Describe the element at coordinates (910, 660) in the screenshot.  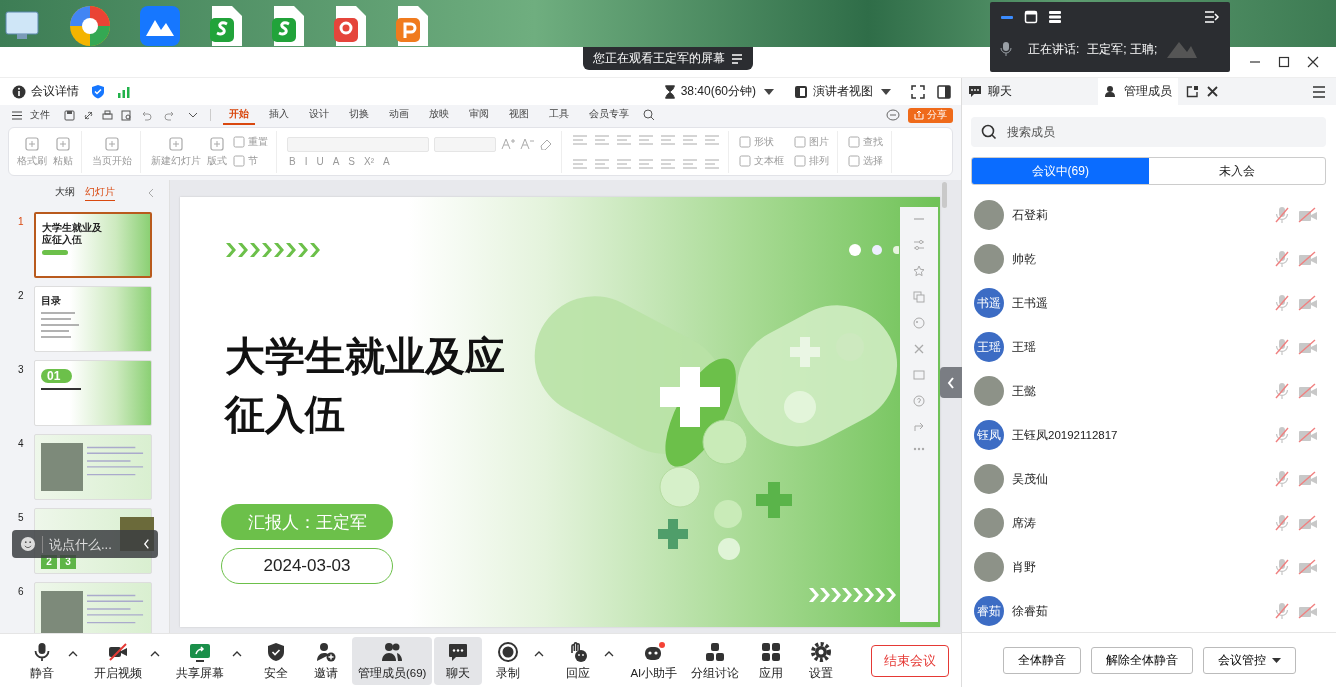
I see `end-meeting-button: 结束会议` at that location.